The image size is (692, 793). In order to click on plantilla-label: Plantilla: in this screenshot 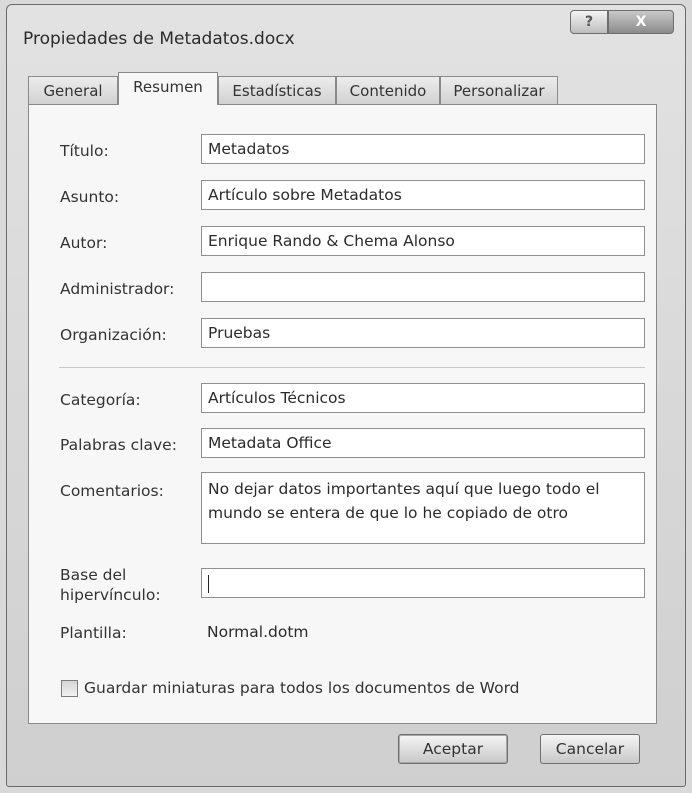, I will do `click(93, 633)`.